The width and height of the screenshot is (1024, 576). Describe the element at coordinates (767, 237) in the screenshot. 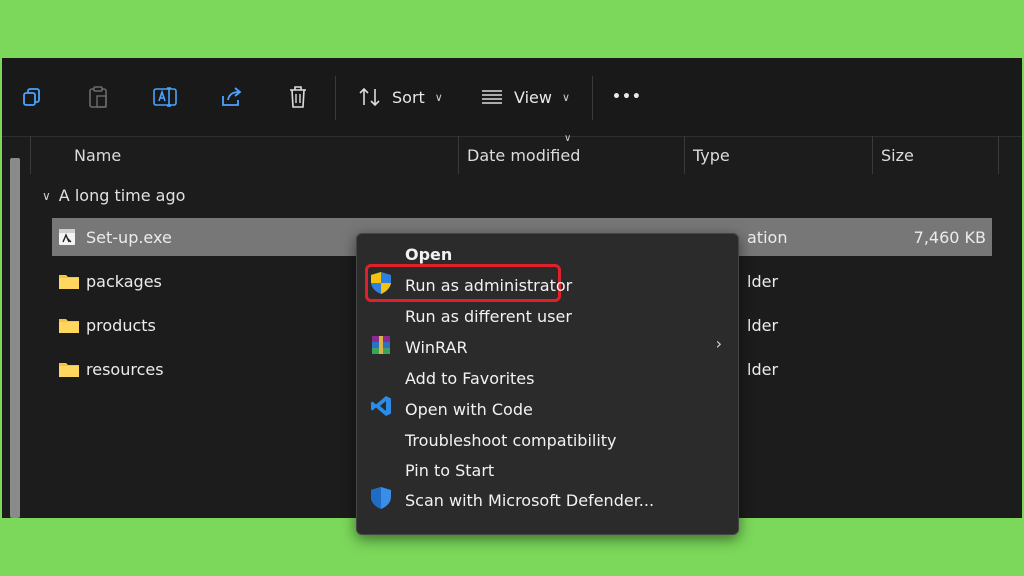

I see `file-type: ation` at that location.